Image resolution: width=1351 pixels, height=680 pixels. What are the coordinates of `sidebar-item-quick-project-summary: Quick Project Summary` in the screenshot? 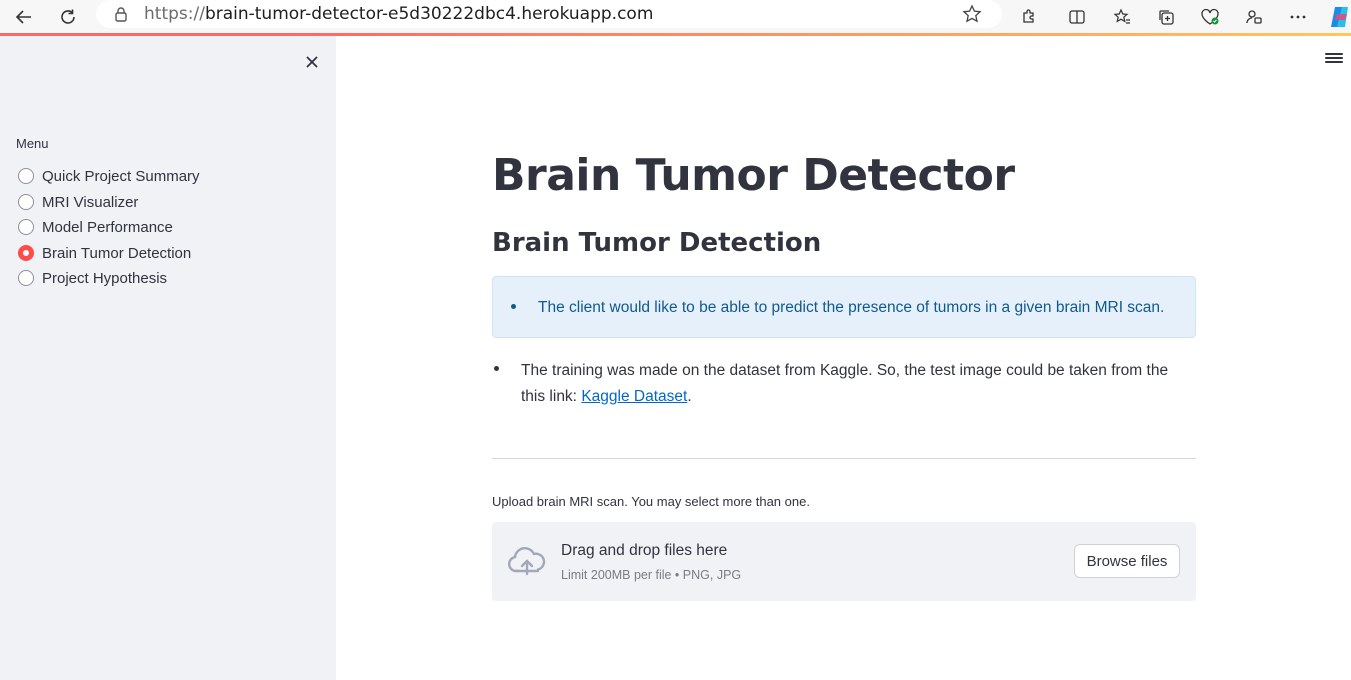 It's located at (108, 176).